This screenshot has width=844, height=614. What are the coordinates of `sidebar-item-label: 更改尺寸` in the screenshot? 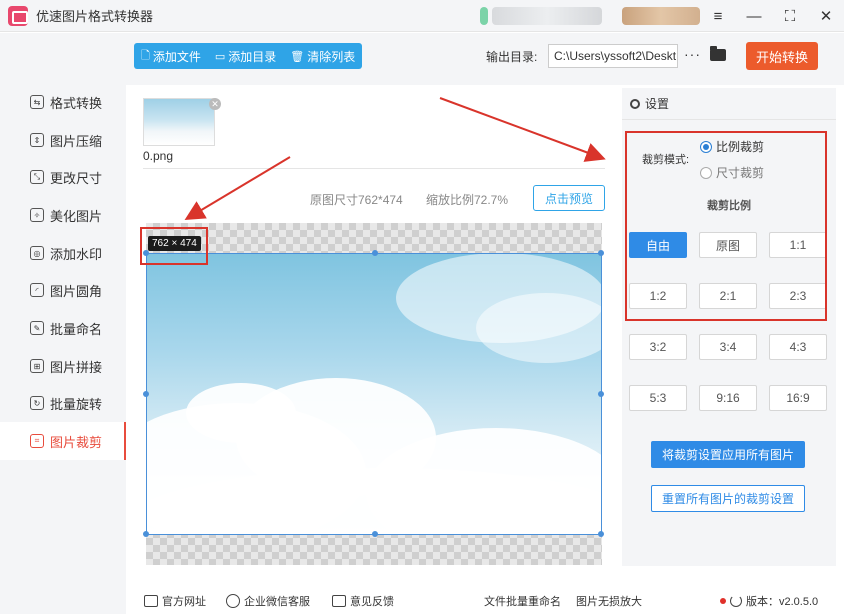 It's located at (76, 178).